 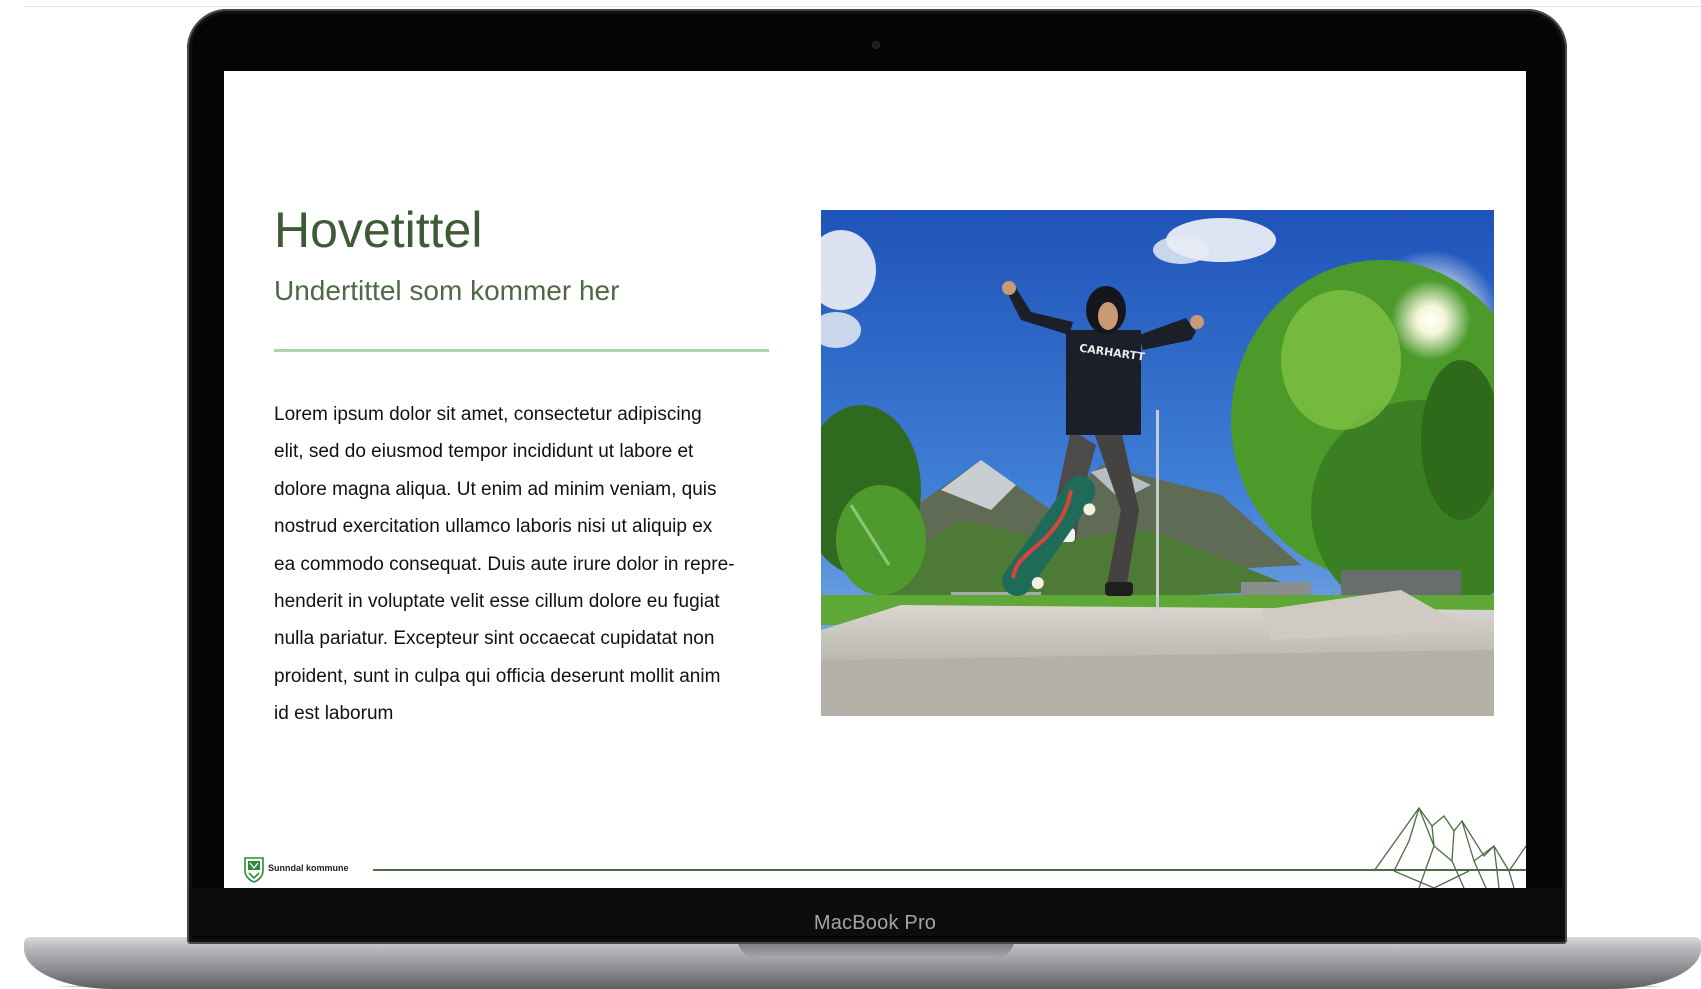 I want to click on camera-icon, so click(x=876, y=45).